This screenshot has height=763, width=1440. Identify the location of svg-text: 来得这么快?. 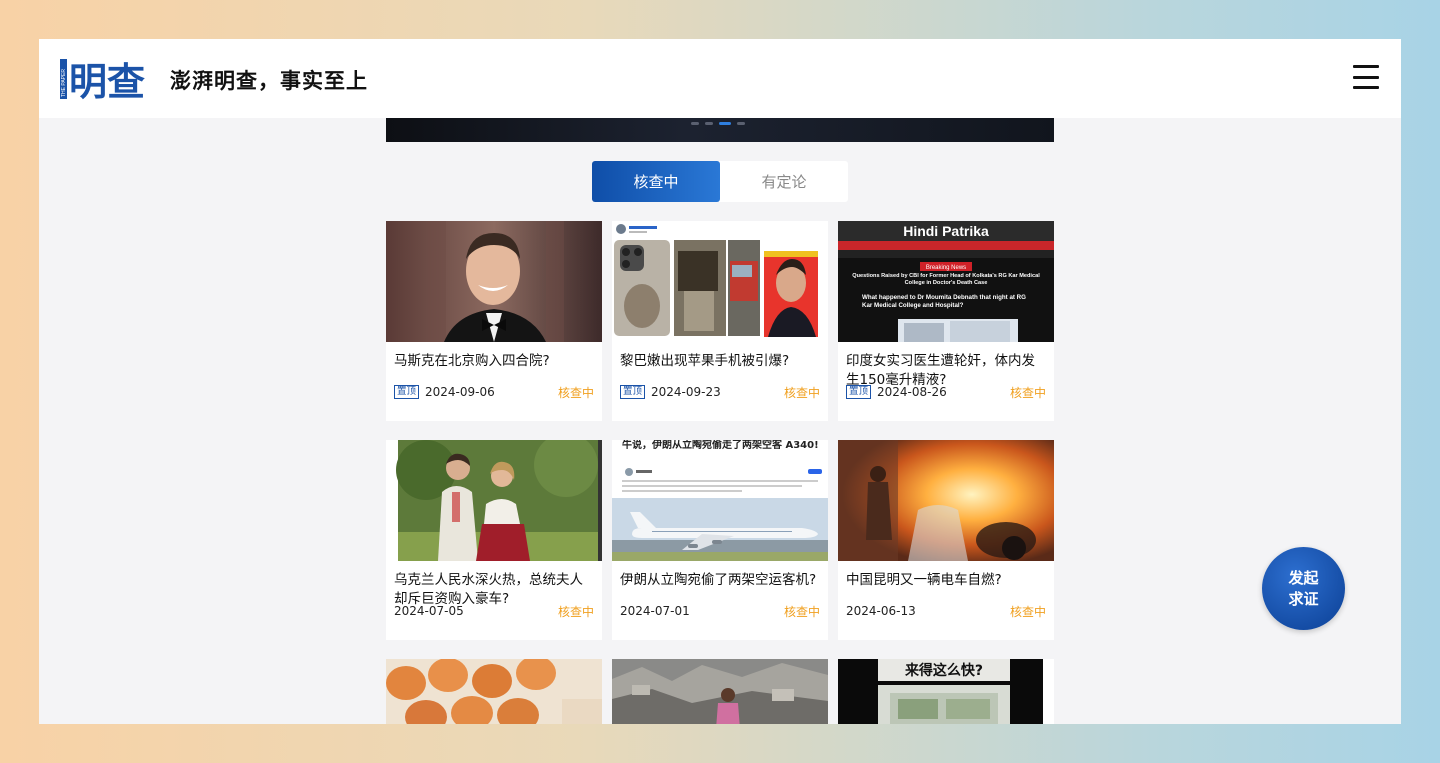
(943, 670).